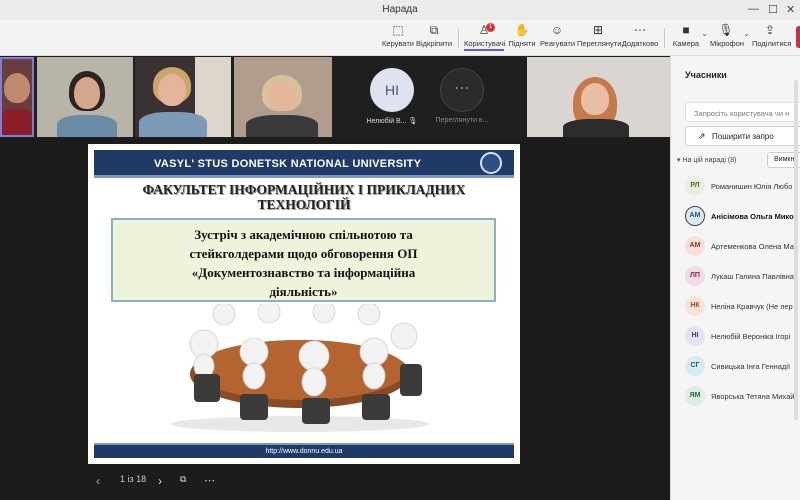 This screenshot has width=800, height=500. I want to click on window-title: Нарада, so click(400, 9).